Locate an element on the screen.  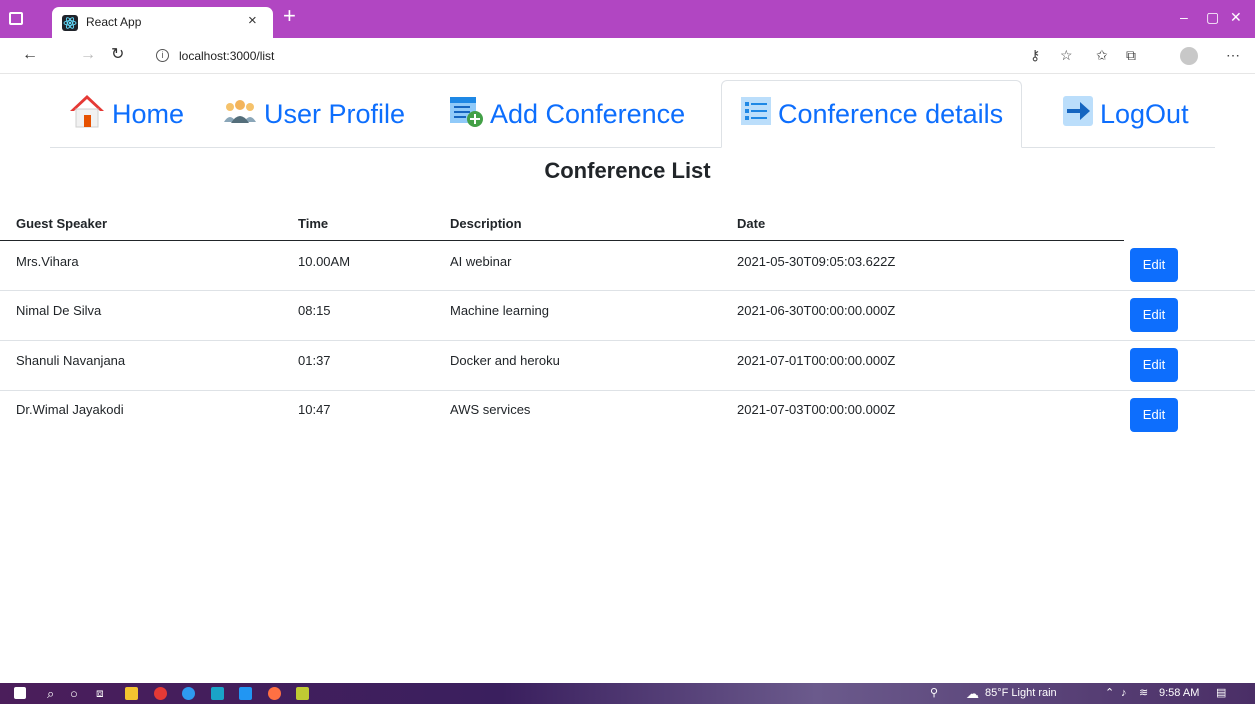
react-favicon-icon is located at coordinates (70, 23).